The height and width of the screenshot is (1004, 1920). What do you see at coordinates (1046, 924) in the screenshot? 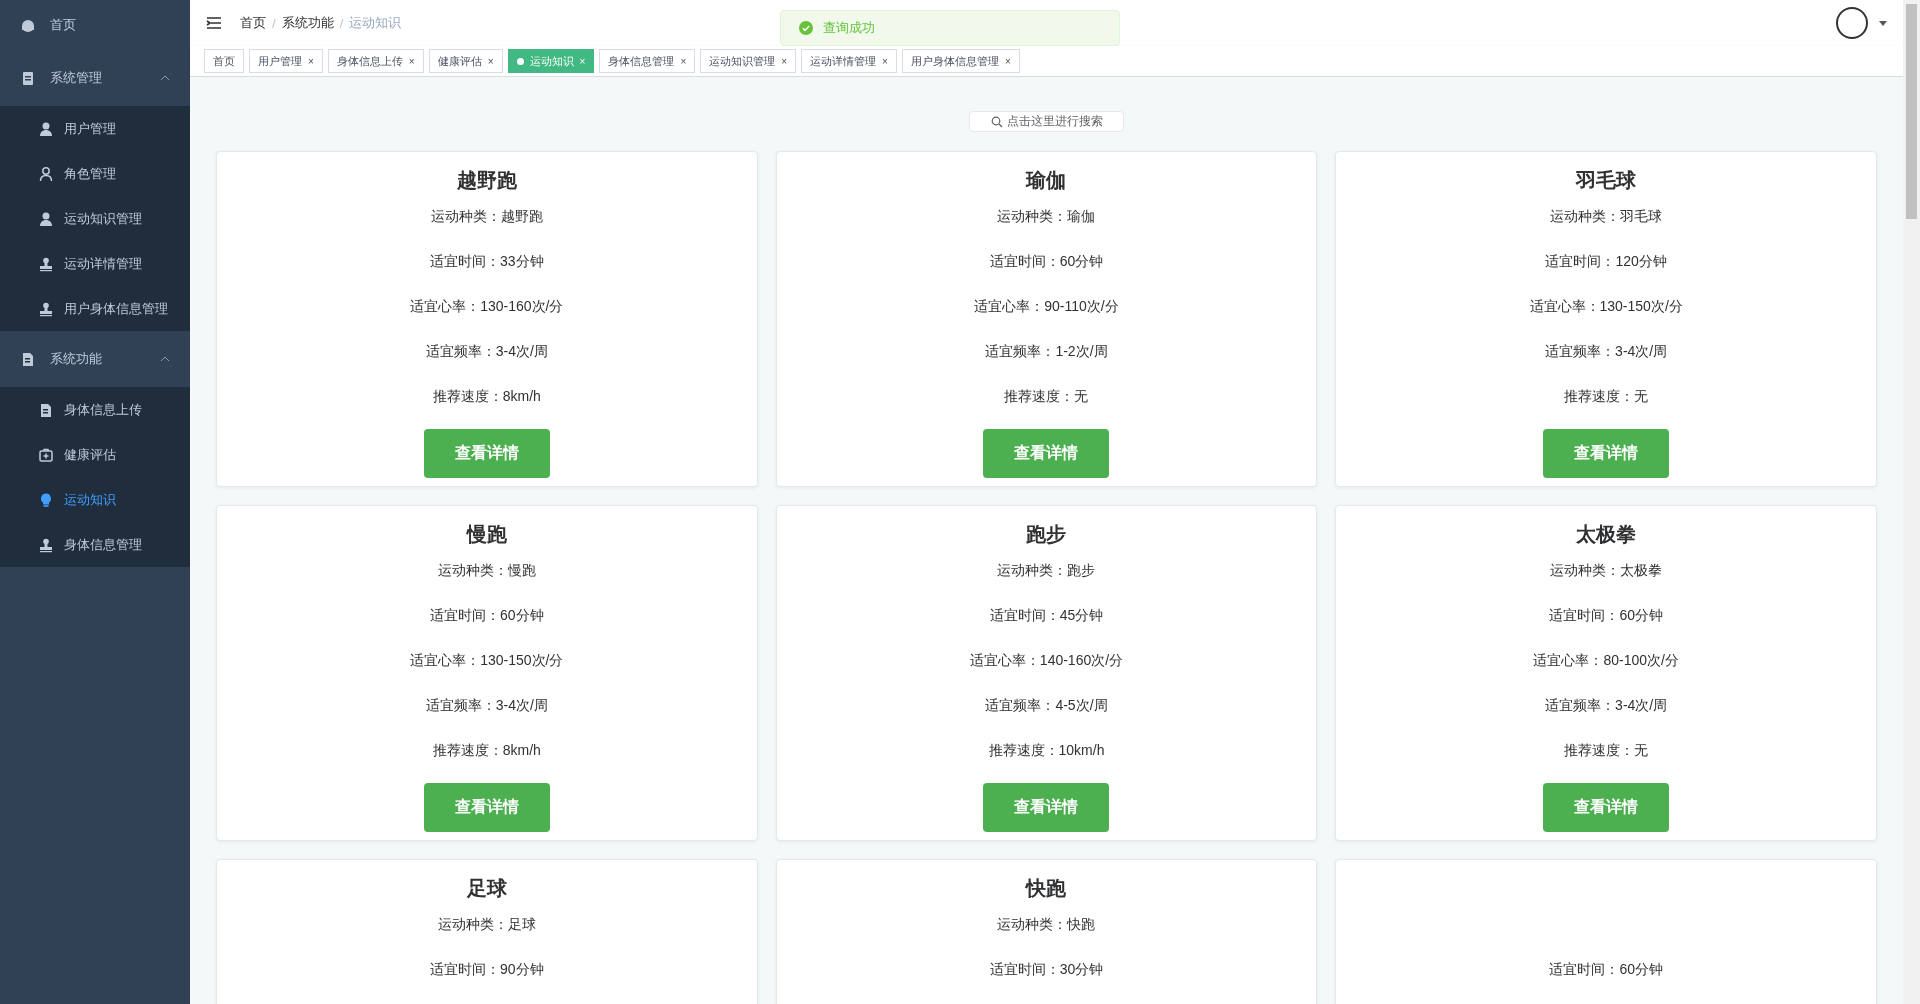
I see `card-text: 运动种类：快跑` at bounding box center [1046, 924].